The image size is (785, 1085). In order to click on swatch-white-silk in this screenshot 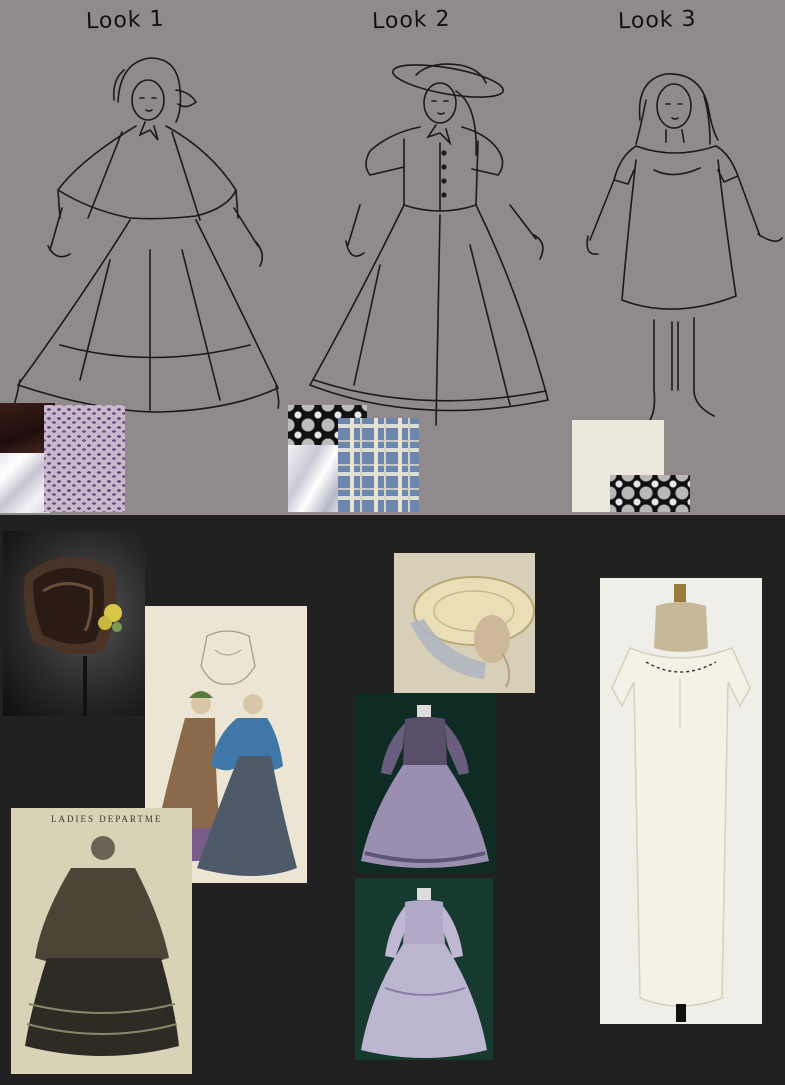, I will do `click(25, 483)`.